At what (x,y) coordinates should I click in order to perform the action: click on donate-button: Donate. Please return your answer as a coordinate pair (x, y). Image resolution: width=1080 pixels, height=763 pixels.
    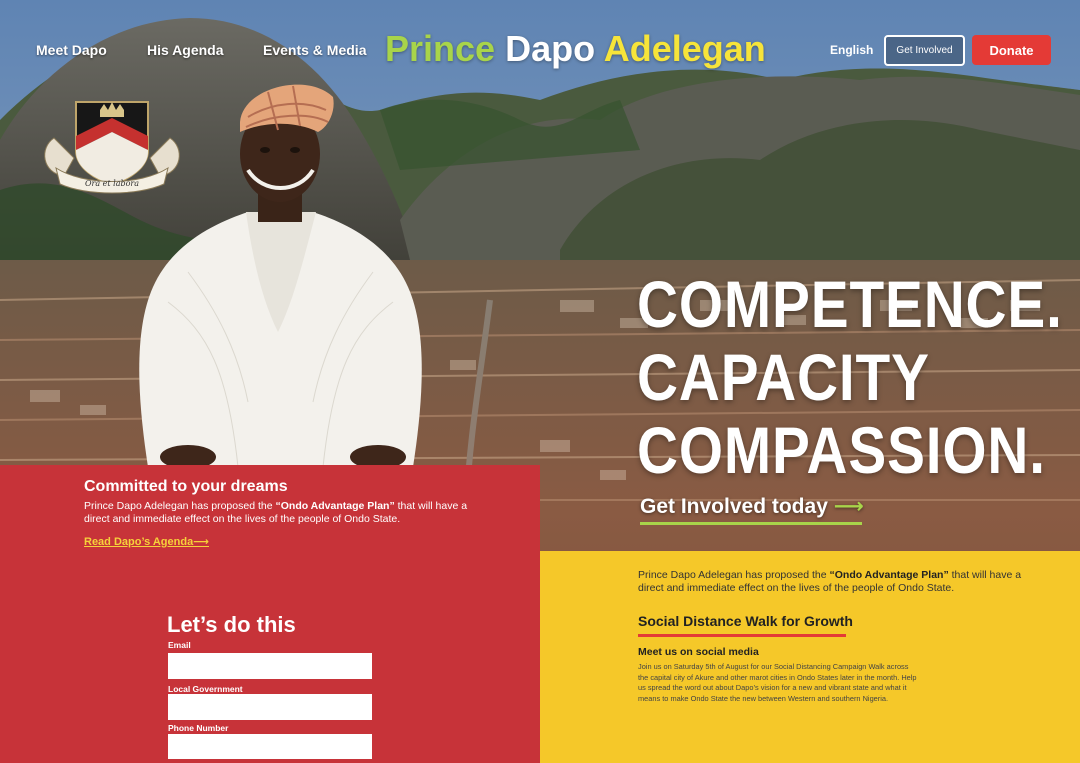
    Looking at the image, I should click on (1011, 50).